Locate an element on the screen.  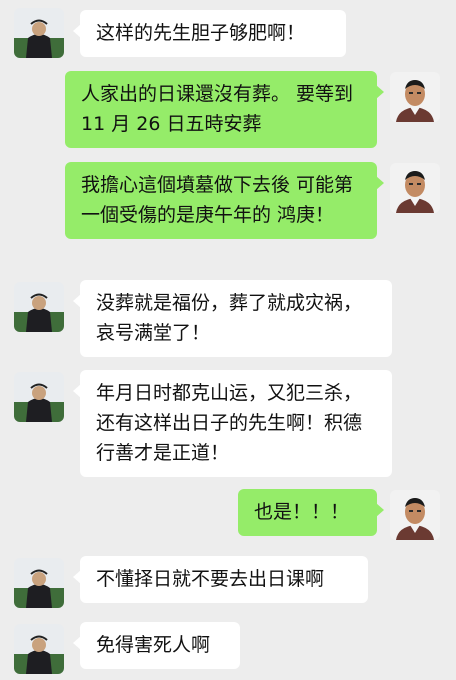
message-bubble: 人家出的日课還沒有葬。 要等到 11 月 26 日五時安葬 is located at coordinates (224, 109).